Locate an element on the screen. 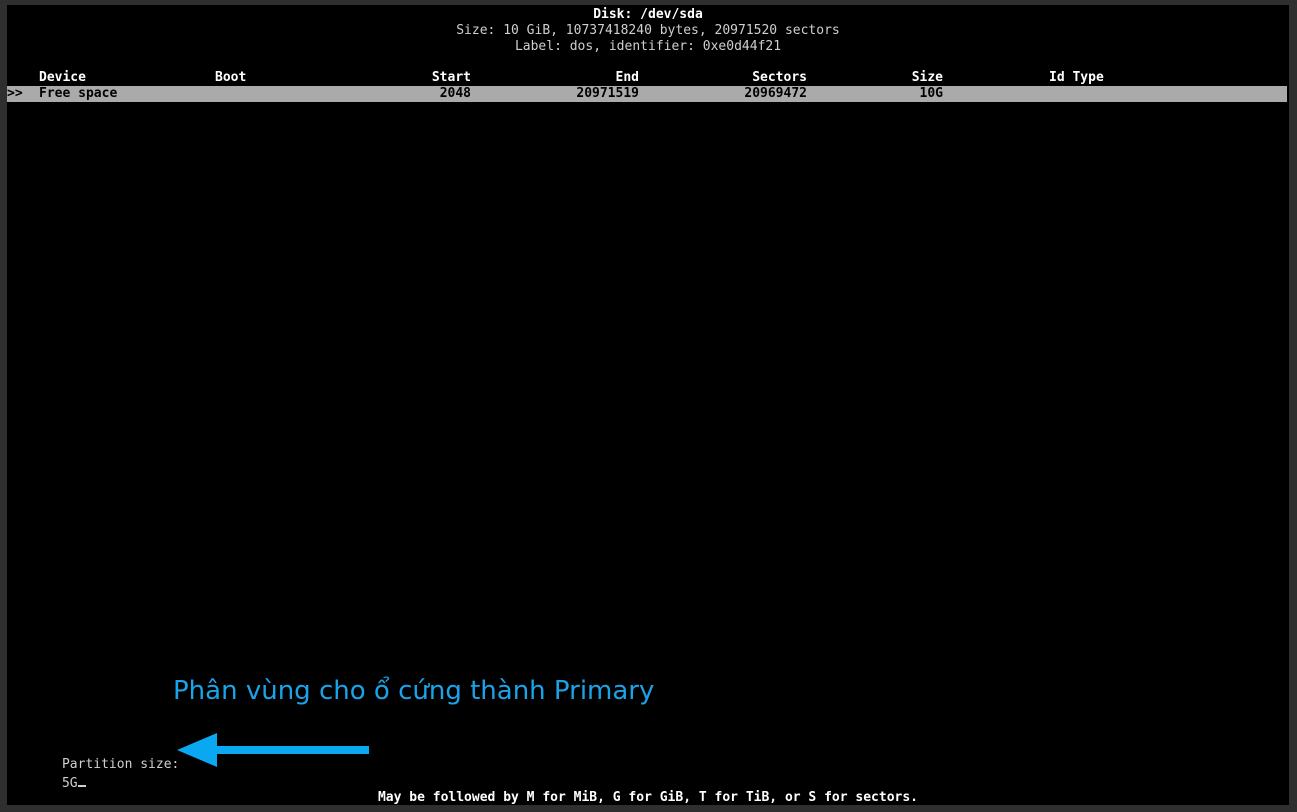 The height and width of the screenshot is (812, 1297). row-sectors: 20969472 is located at coordinates (775, 93).